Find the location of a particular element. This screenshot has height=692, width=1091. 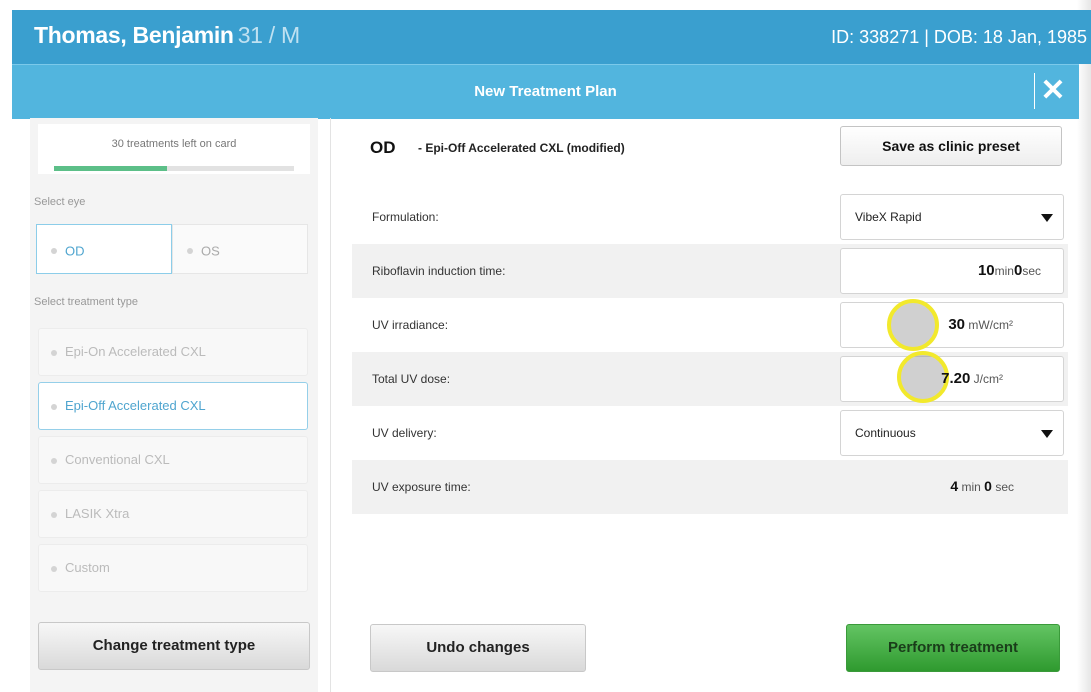

treatment-option-epi-off: Epi-Off Accelerated CXL is located at coordinates (173, 406).